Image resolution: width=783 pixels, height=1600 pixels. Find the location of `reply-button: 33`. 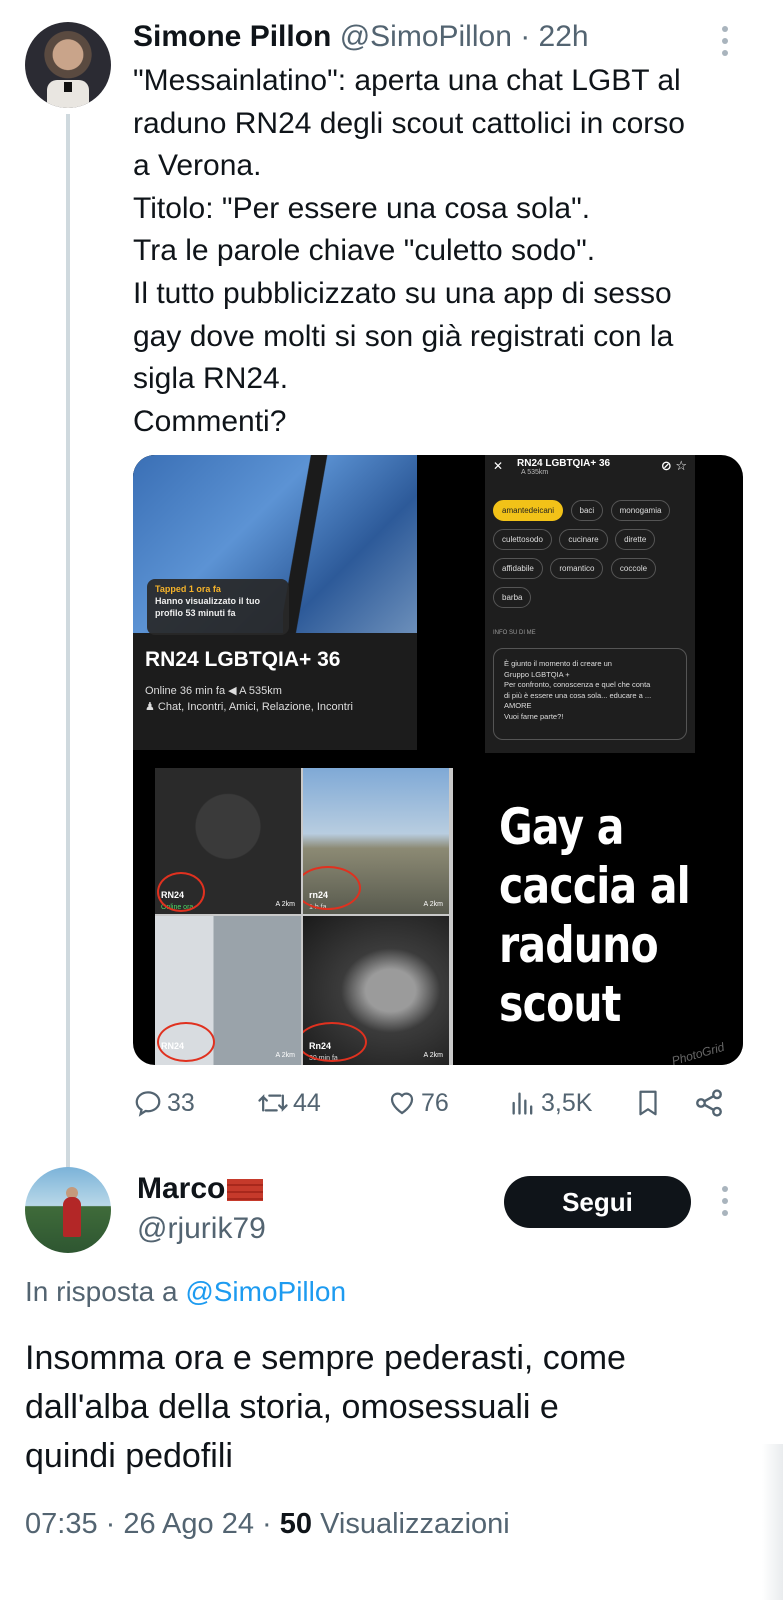

reply-button: 33 is located at coordinates (164, 1103).